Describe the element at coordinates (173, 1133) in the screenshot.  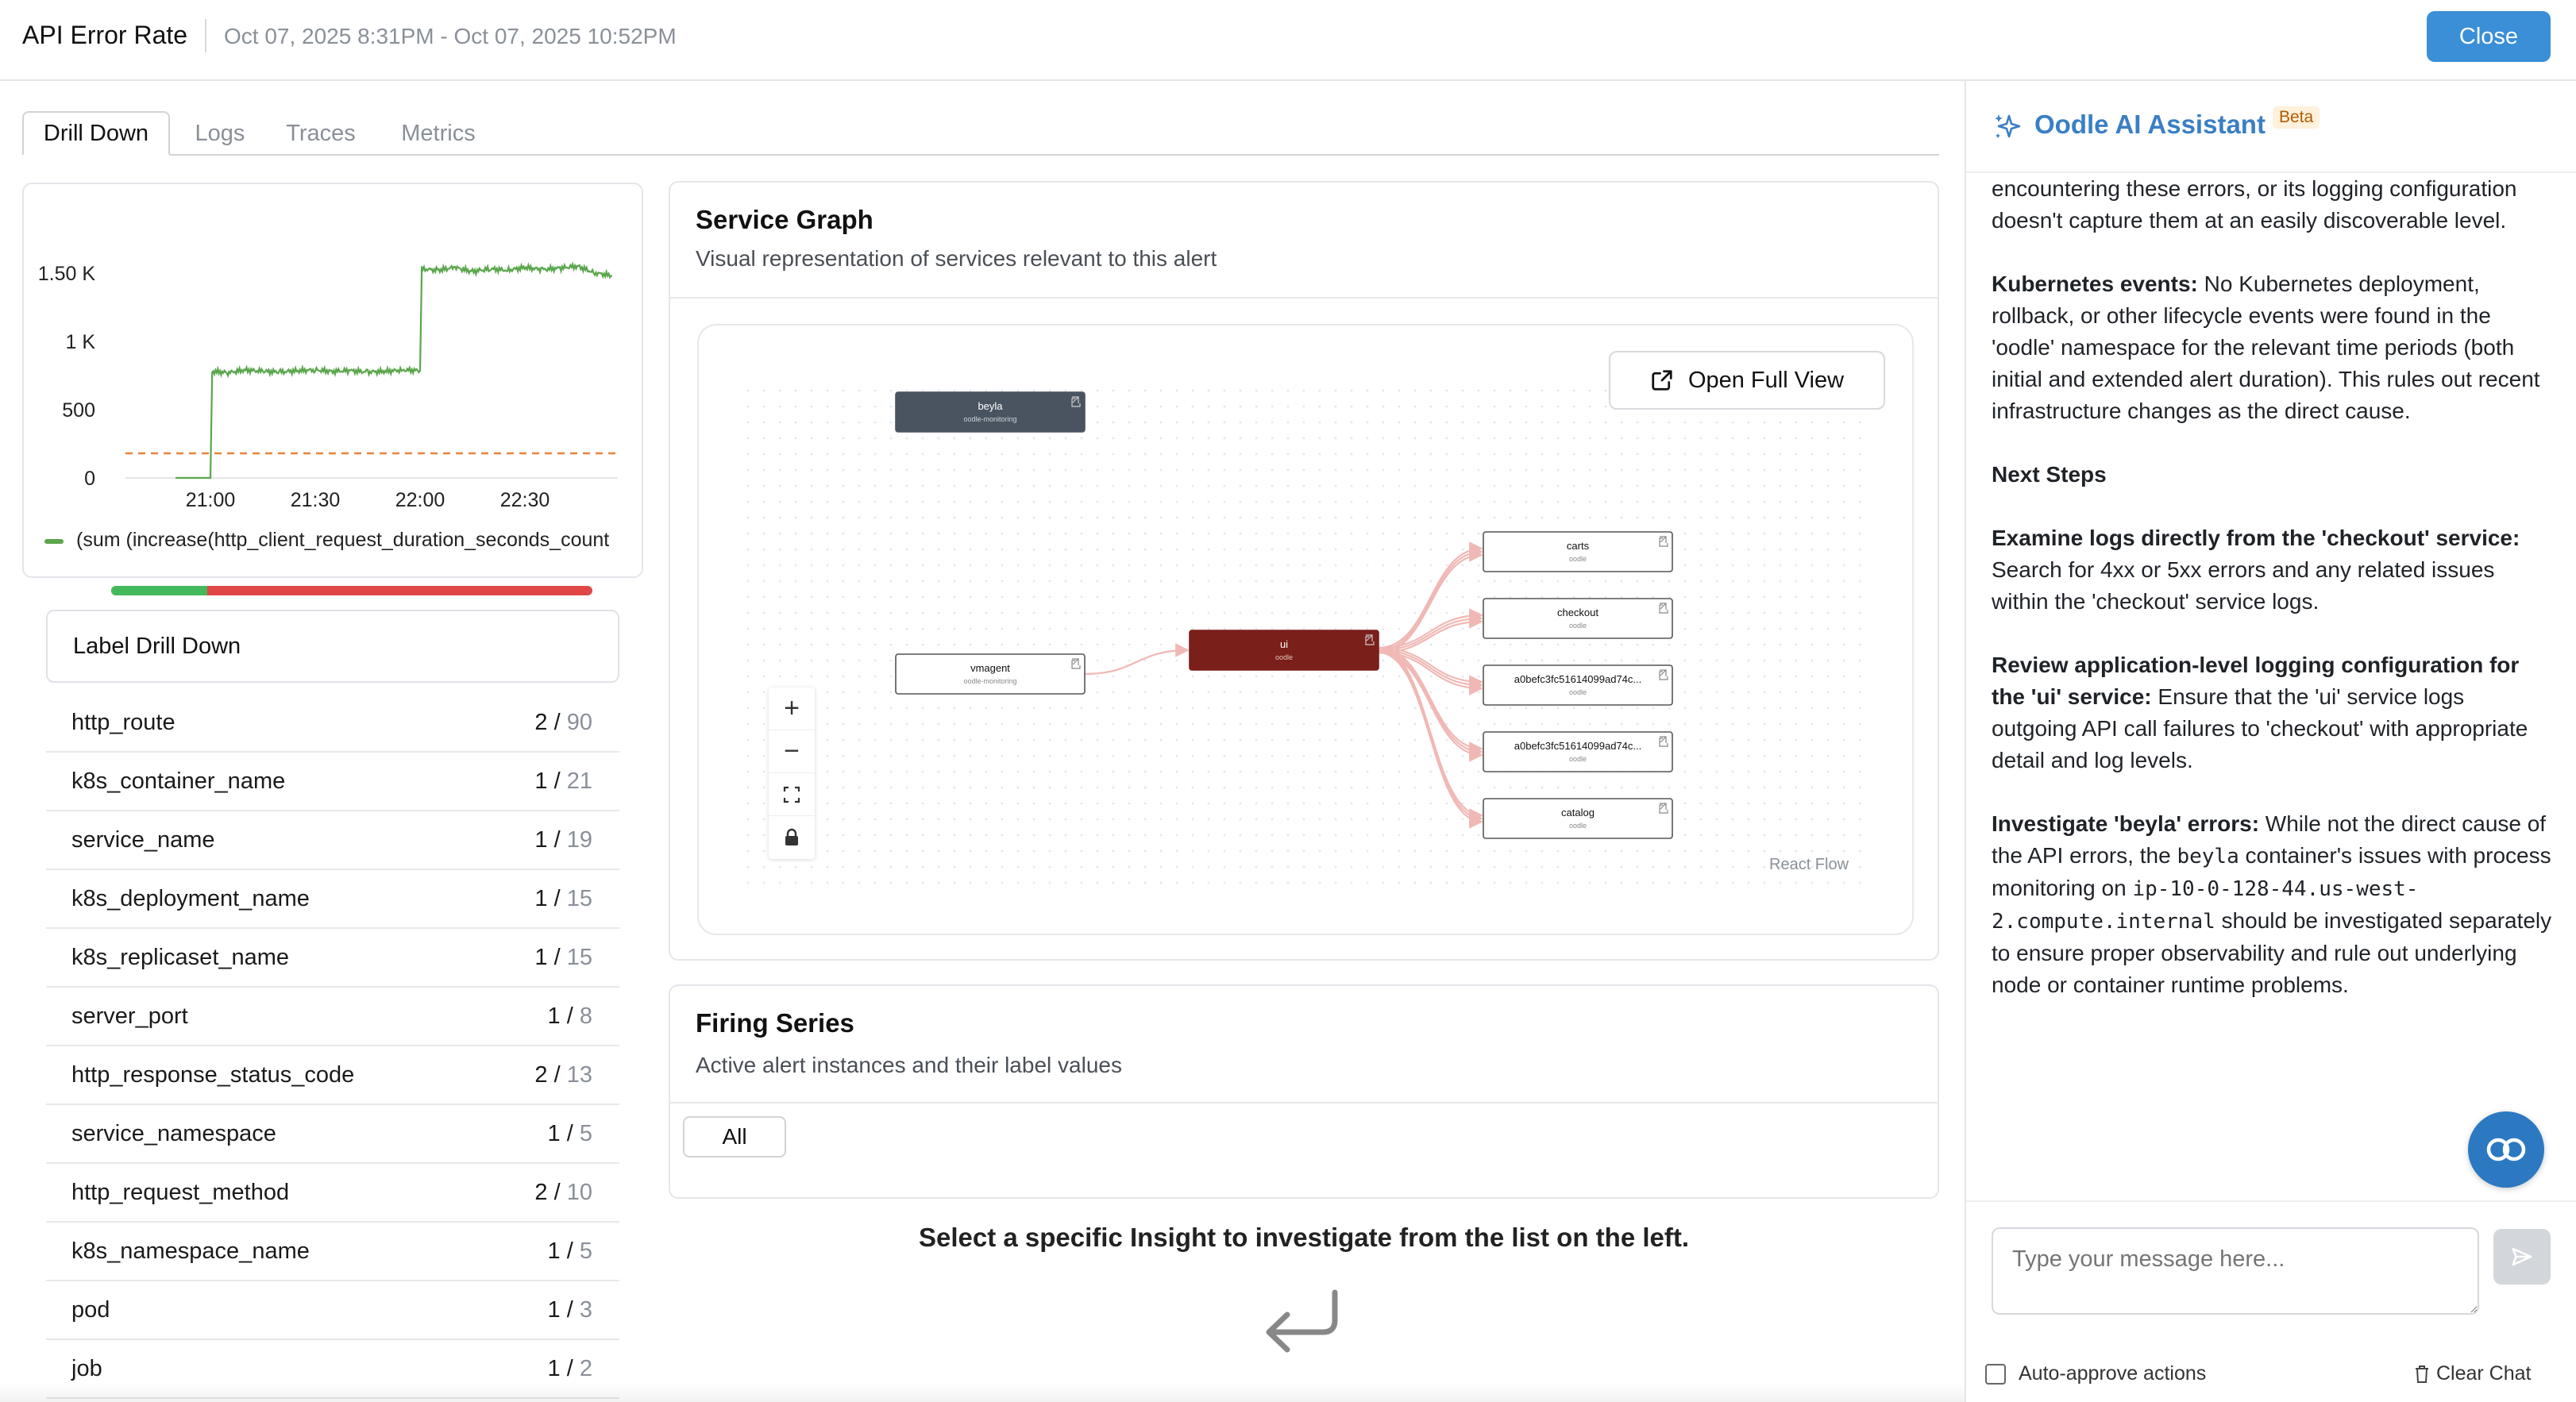
I see `label-name: service_namespace` at that location.